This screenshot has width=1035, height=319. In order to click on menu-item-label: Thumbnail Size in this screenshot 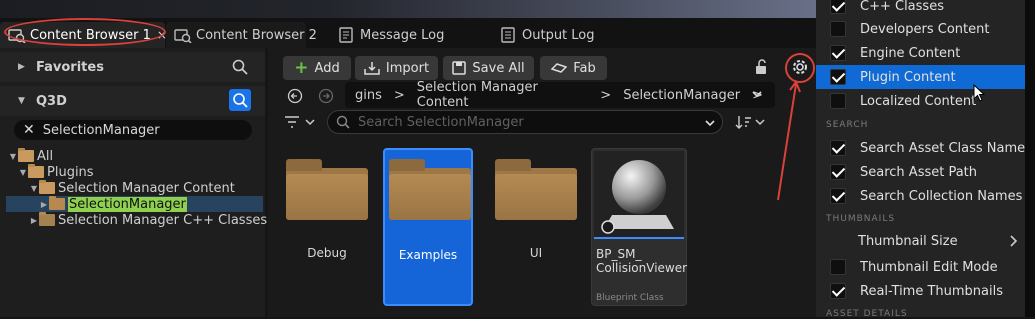, I will do `click(908, 241)`.